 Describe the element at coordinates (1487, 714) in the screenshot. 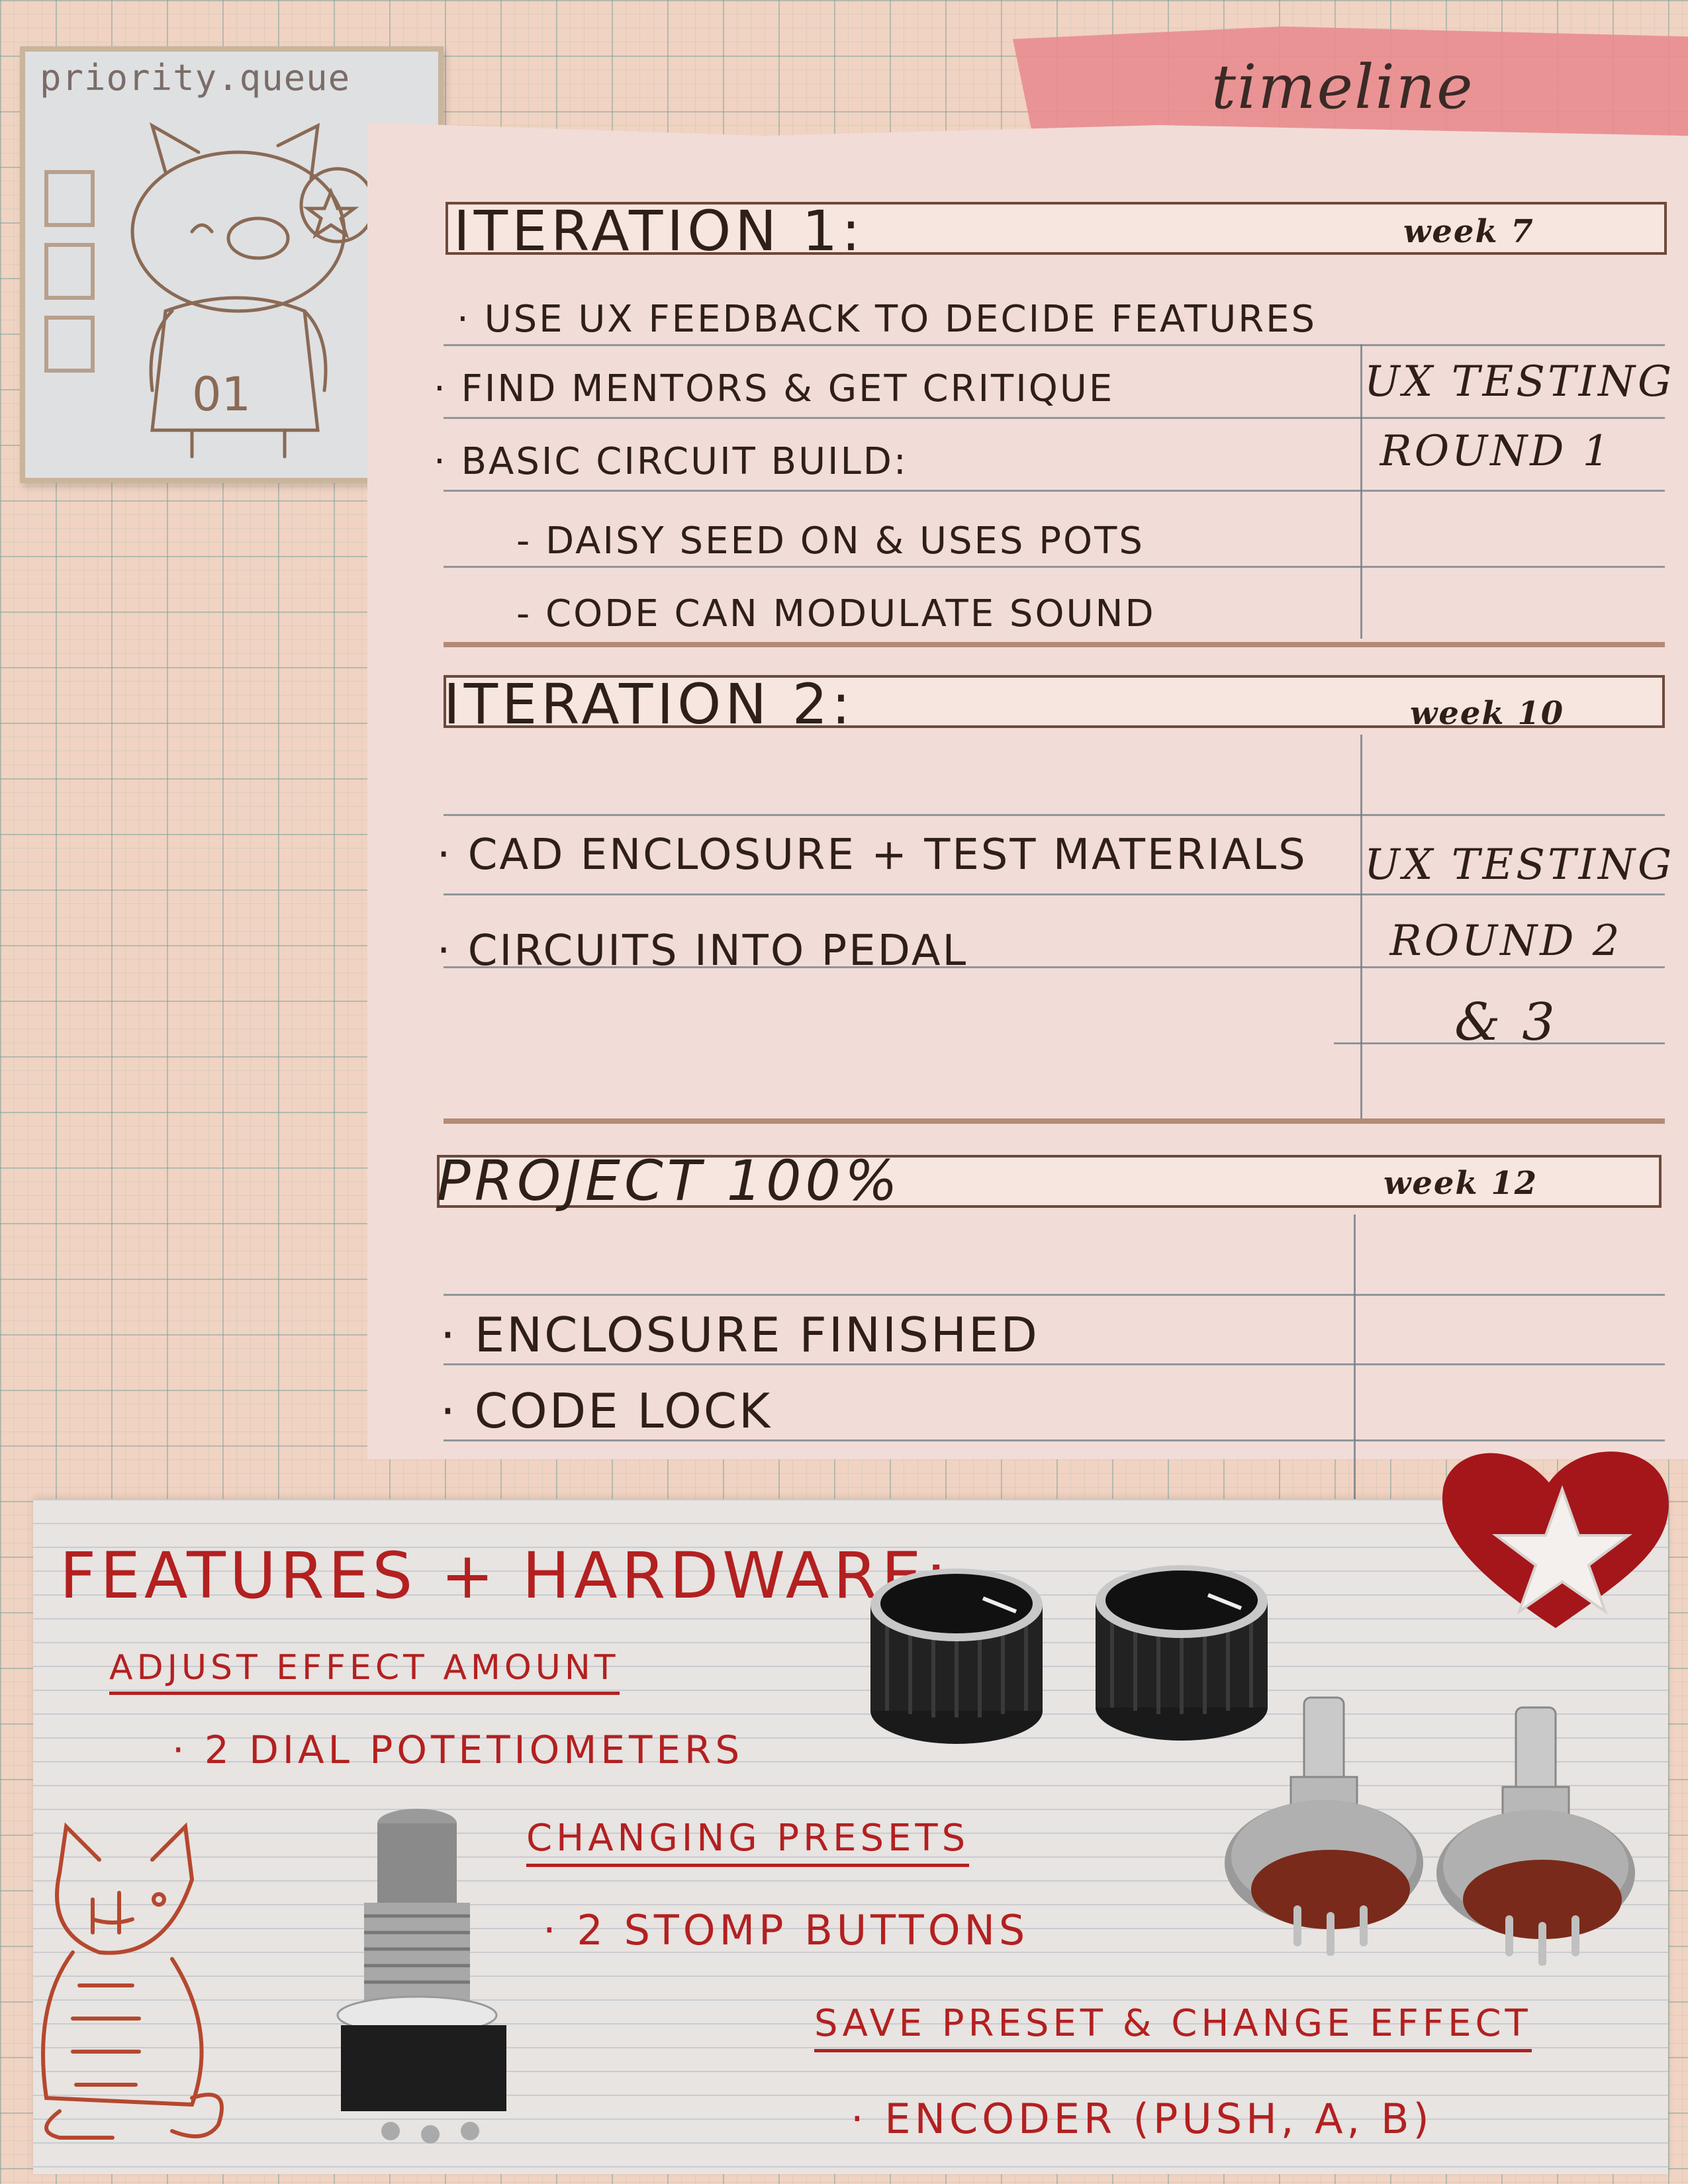

I see `iteration-2-week: week 10` at that location.